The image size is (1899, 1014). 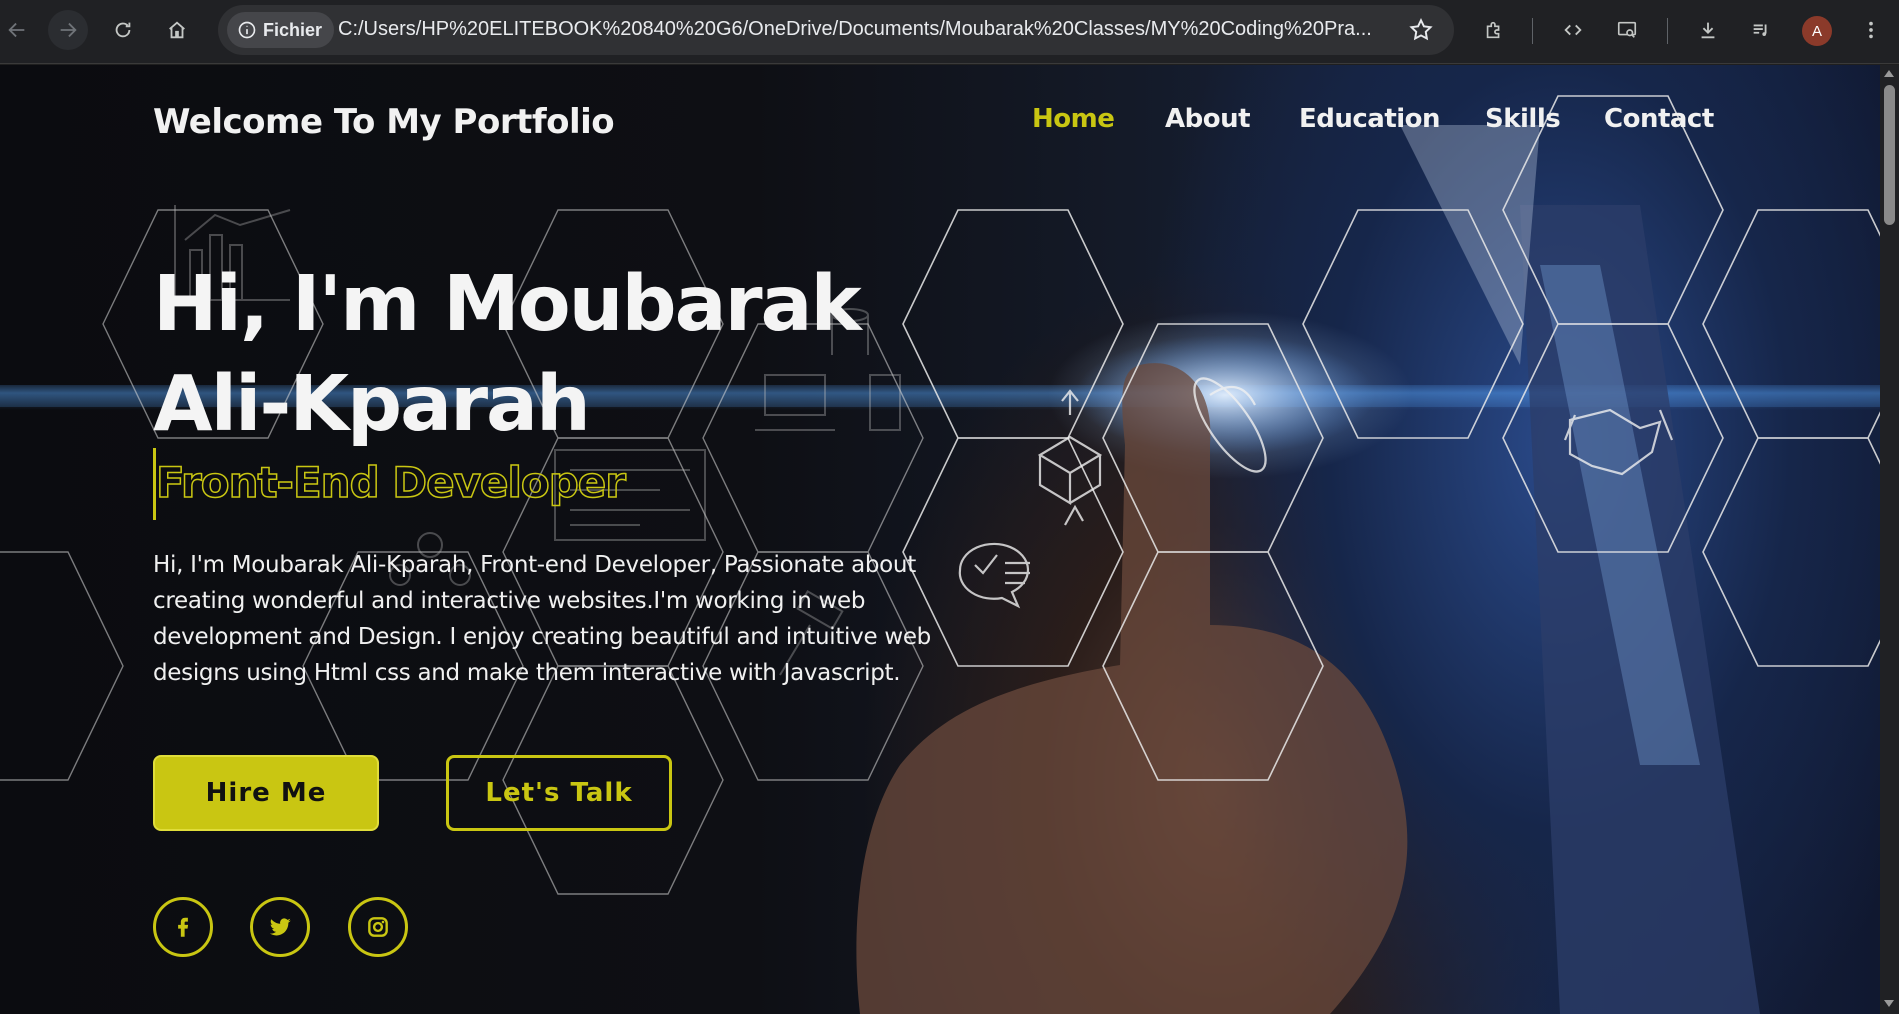 I want to click on page-scrollbar, so click(x=1889, y=539).